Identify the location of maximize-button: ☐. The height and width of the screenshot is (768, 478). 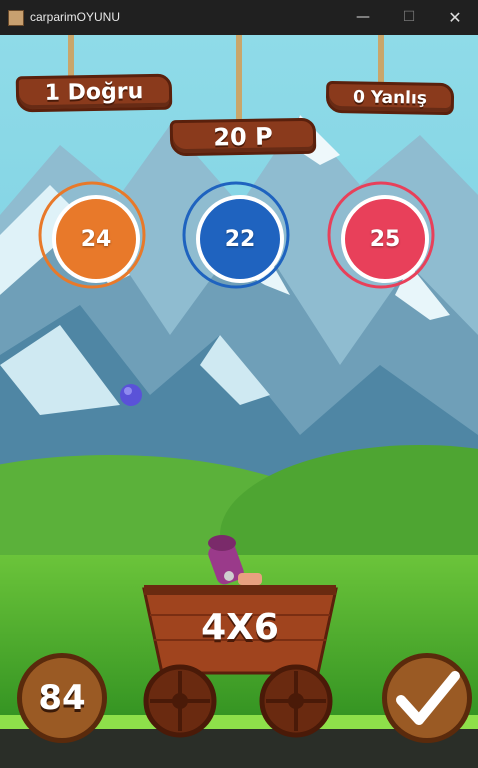
(409, 17).